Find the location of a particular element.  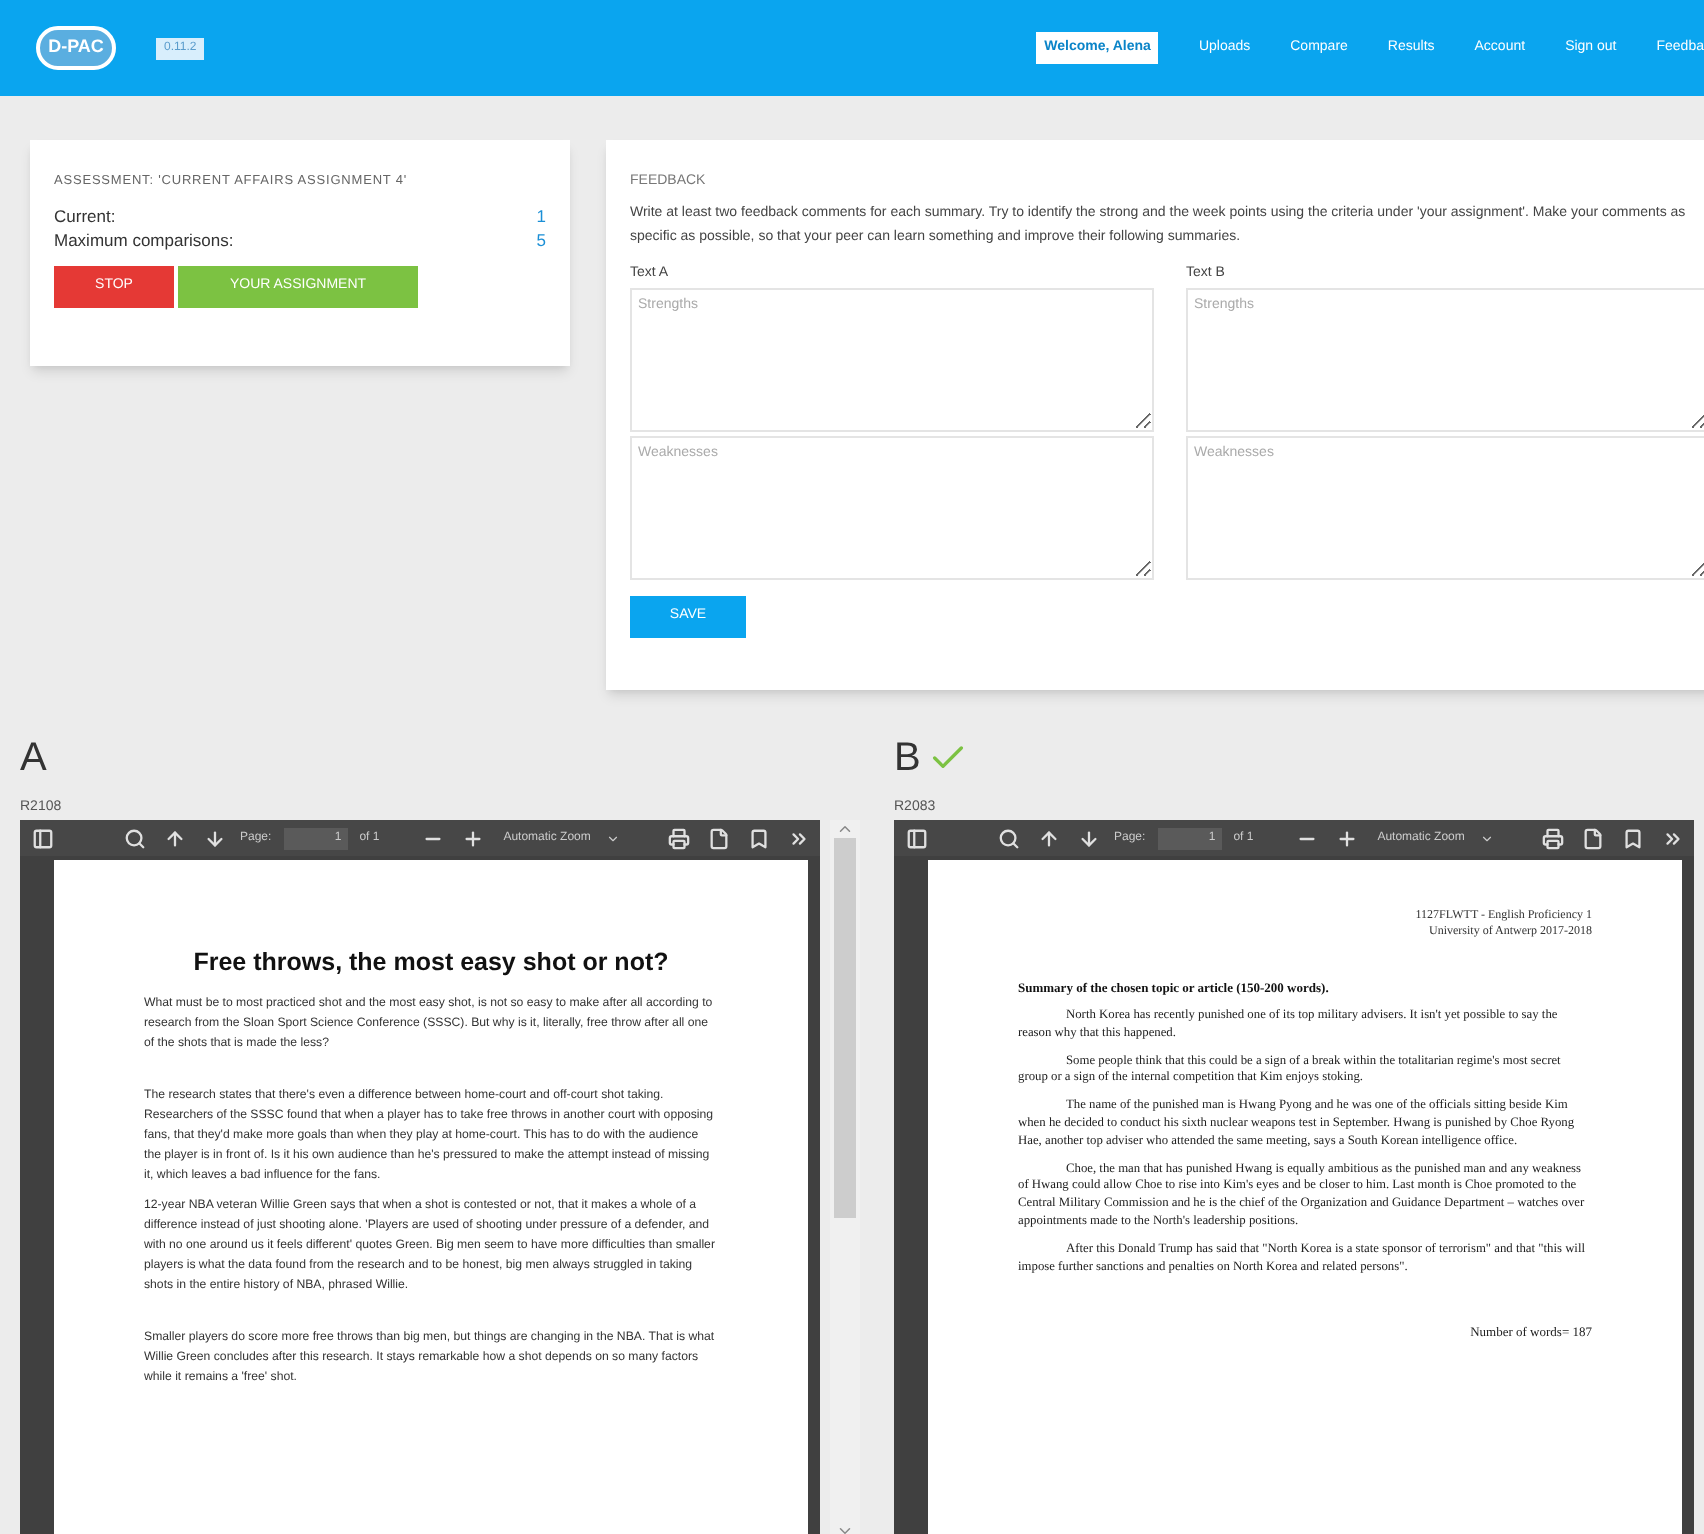

document-label: B is located at coordinates (907, 758).